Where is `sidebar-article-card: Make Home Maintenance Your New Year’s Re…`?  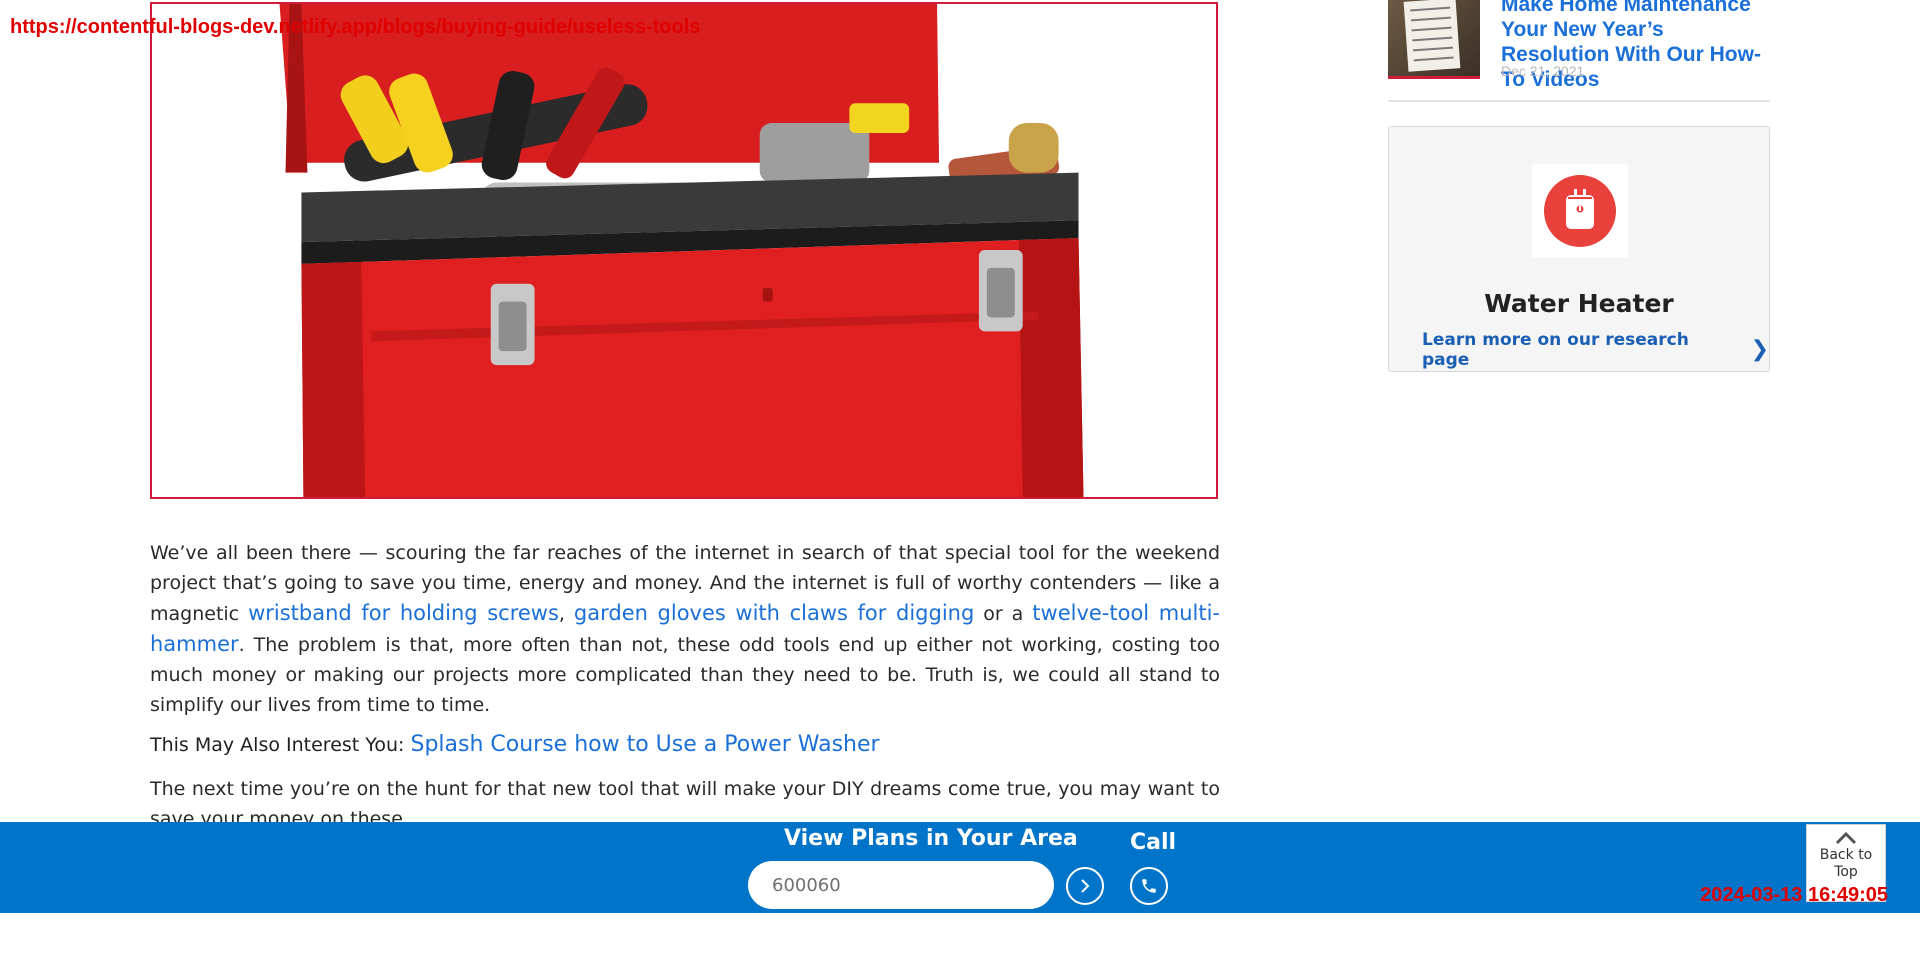
sidebar-article-card: Make Home Maintenance Your New Year’s Re… is located at coordinates (1579, 51).